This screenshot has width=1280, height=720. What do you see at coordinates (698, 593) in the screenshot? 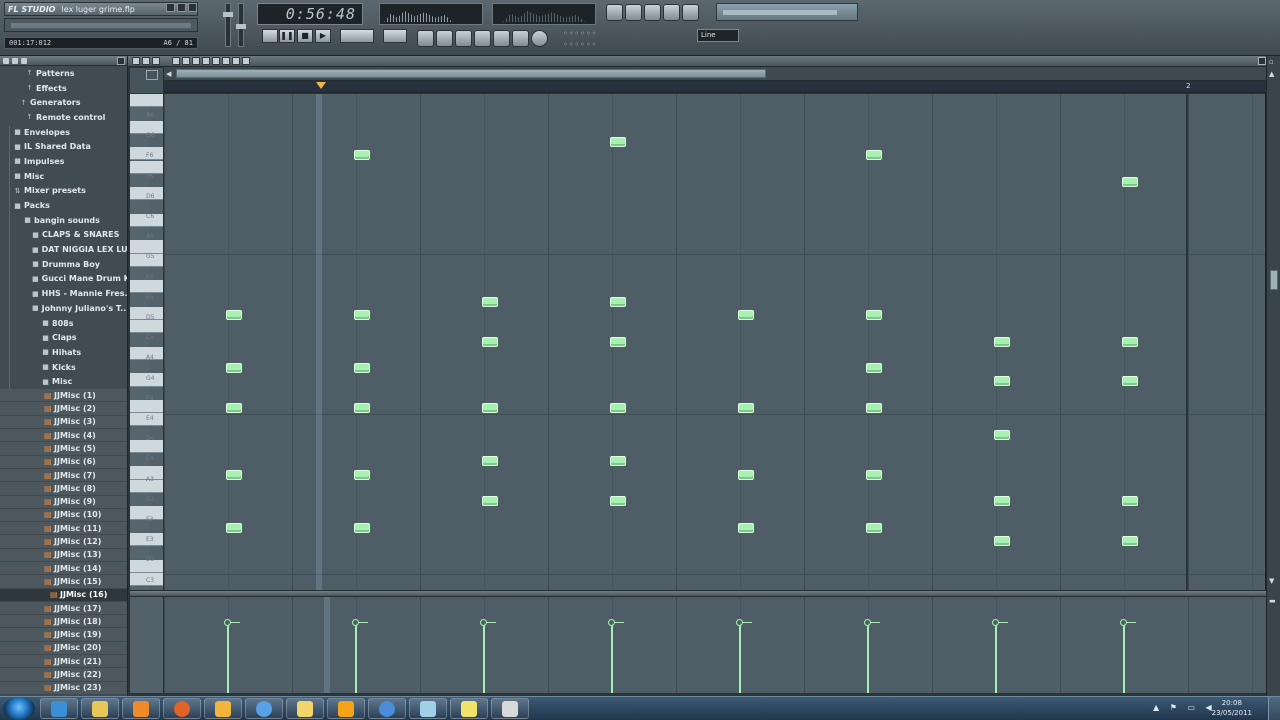
I see `event-editor-splitter` at bounding box center [698, 593].